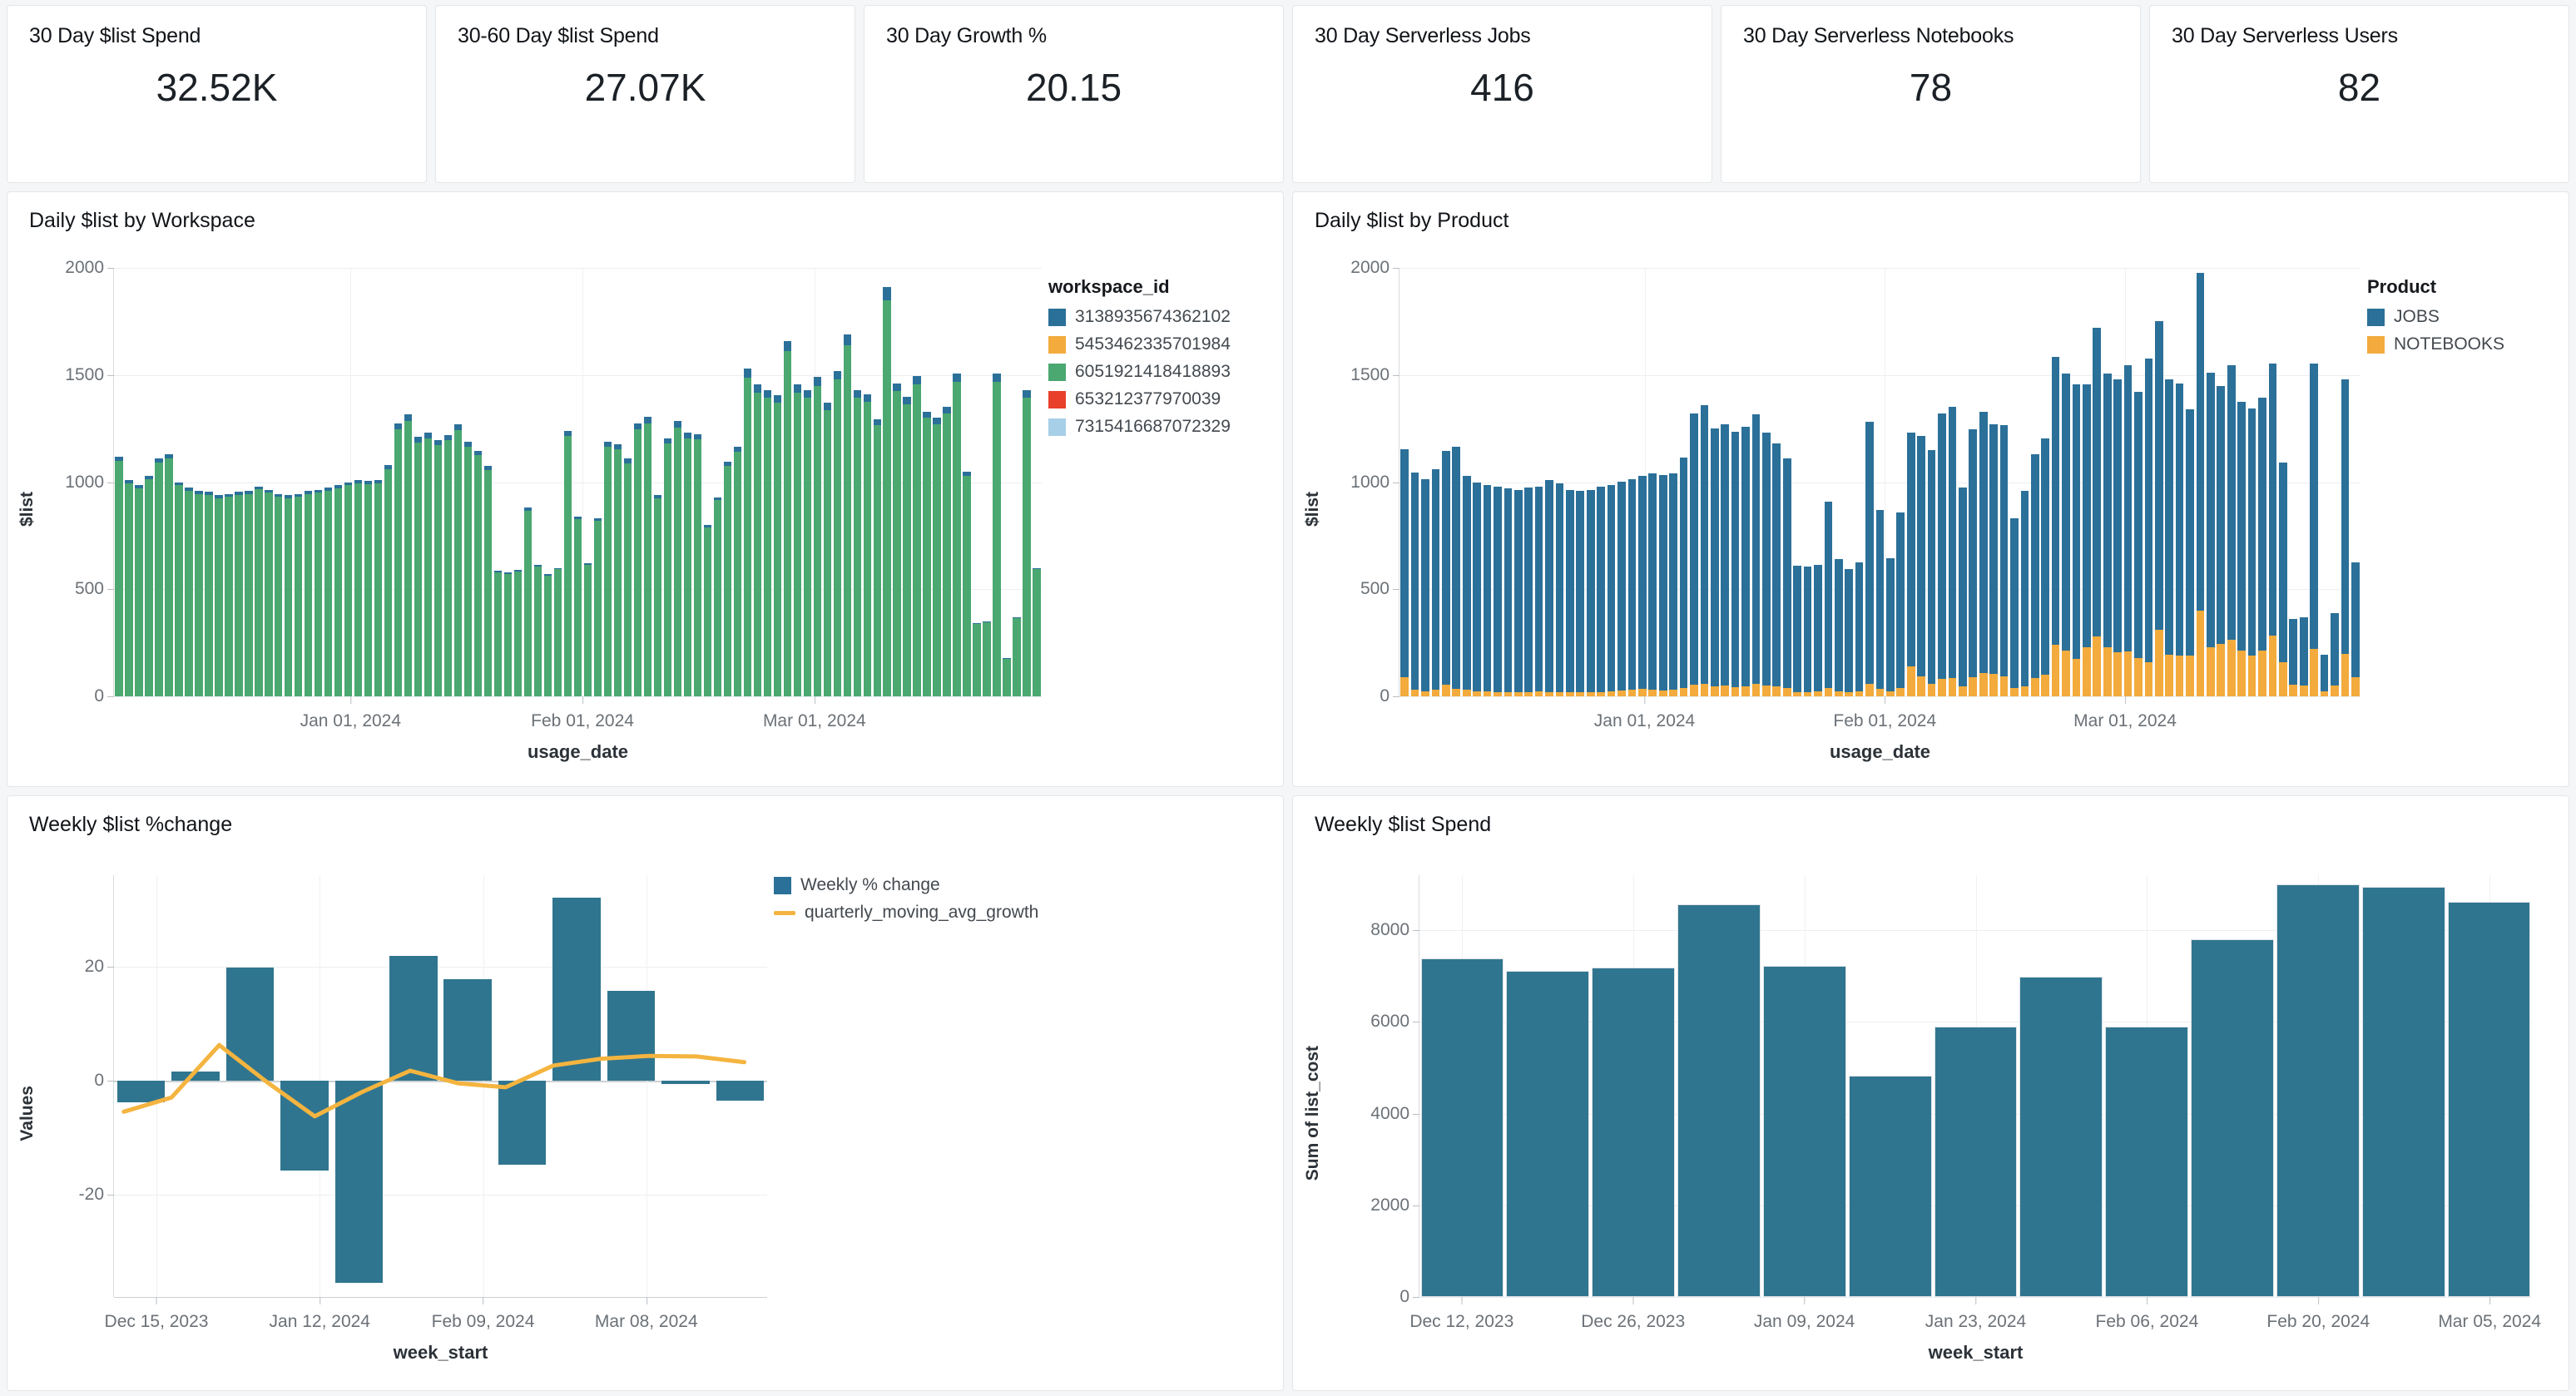 The height and width of the screenshot is (1396, 2576). Describe the element at coordinates (1139, 317) in the screenshot. I see `legend-item: 3138935674362102` at that location.